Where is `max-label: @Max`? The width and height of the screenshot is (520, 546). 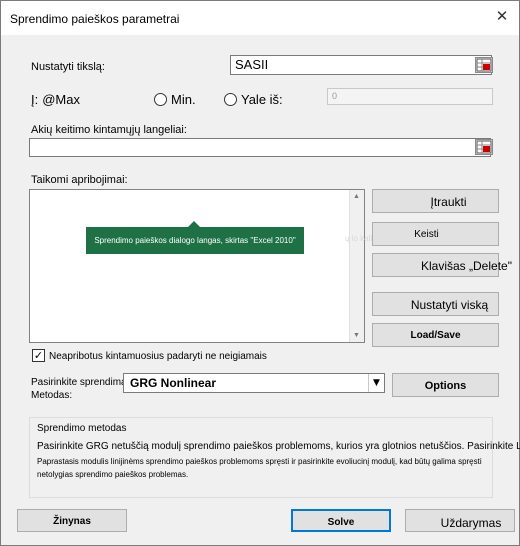
max-label: @Max is located at coordinates (61, 99).